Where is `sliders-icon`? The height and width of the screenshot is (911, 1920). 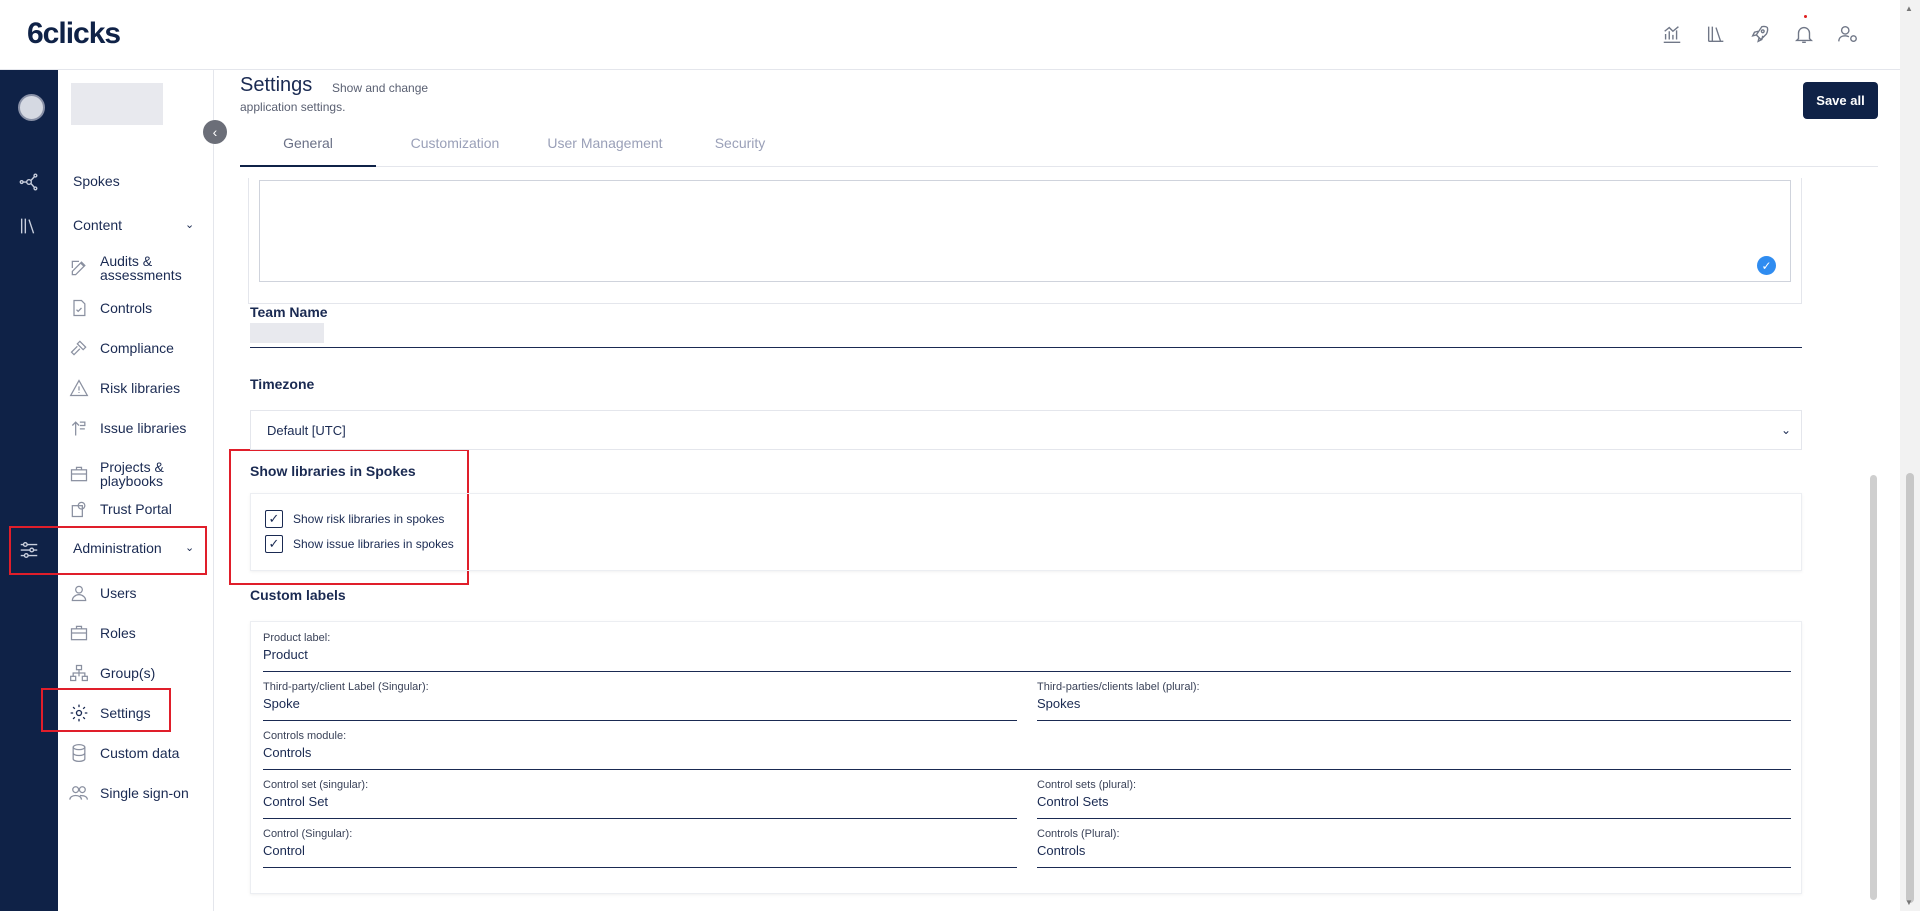
sliders-icon is located at coordinates (29, 550).